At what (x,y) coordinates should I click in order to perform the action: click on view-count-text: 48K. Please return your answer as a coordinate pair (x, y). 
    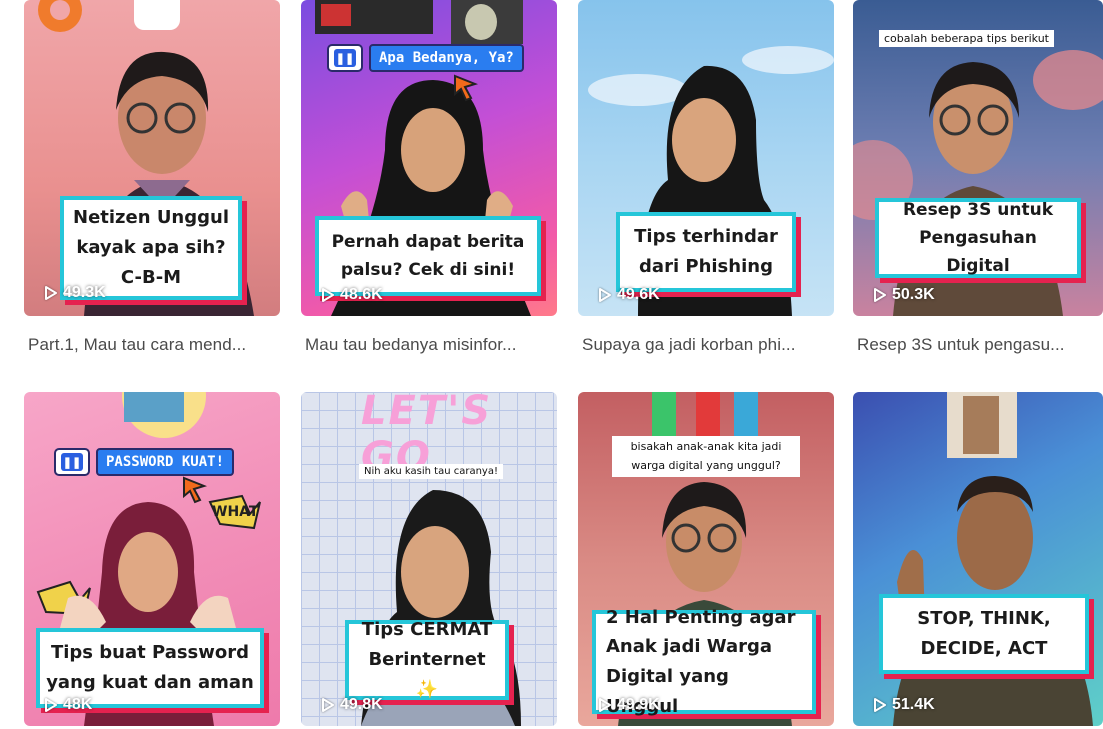
    Looking at the image, I should click on (78, 704).